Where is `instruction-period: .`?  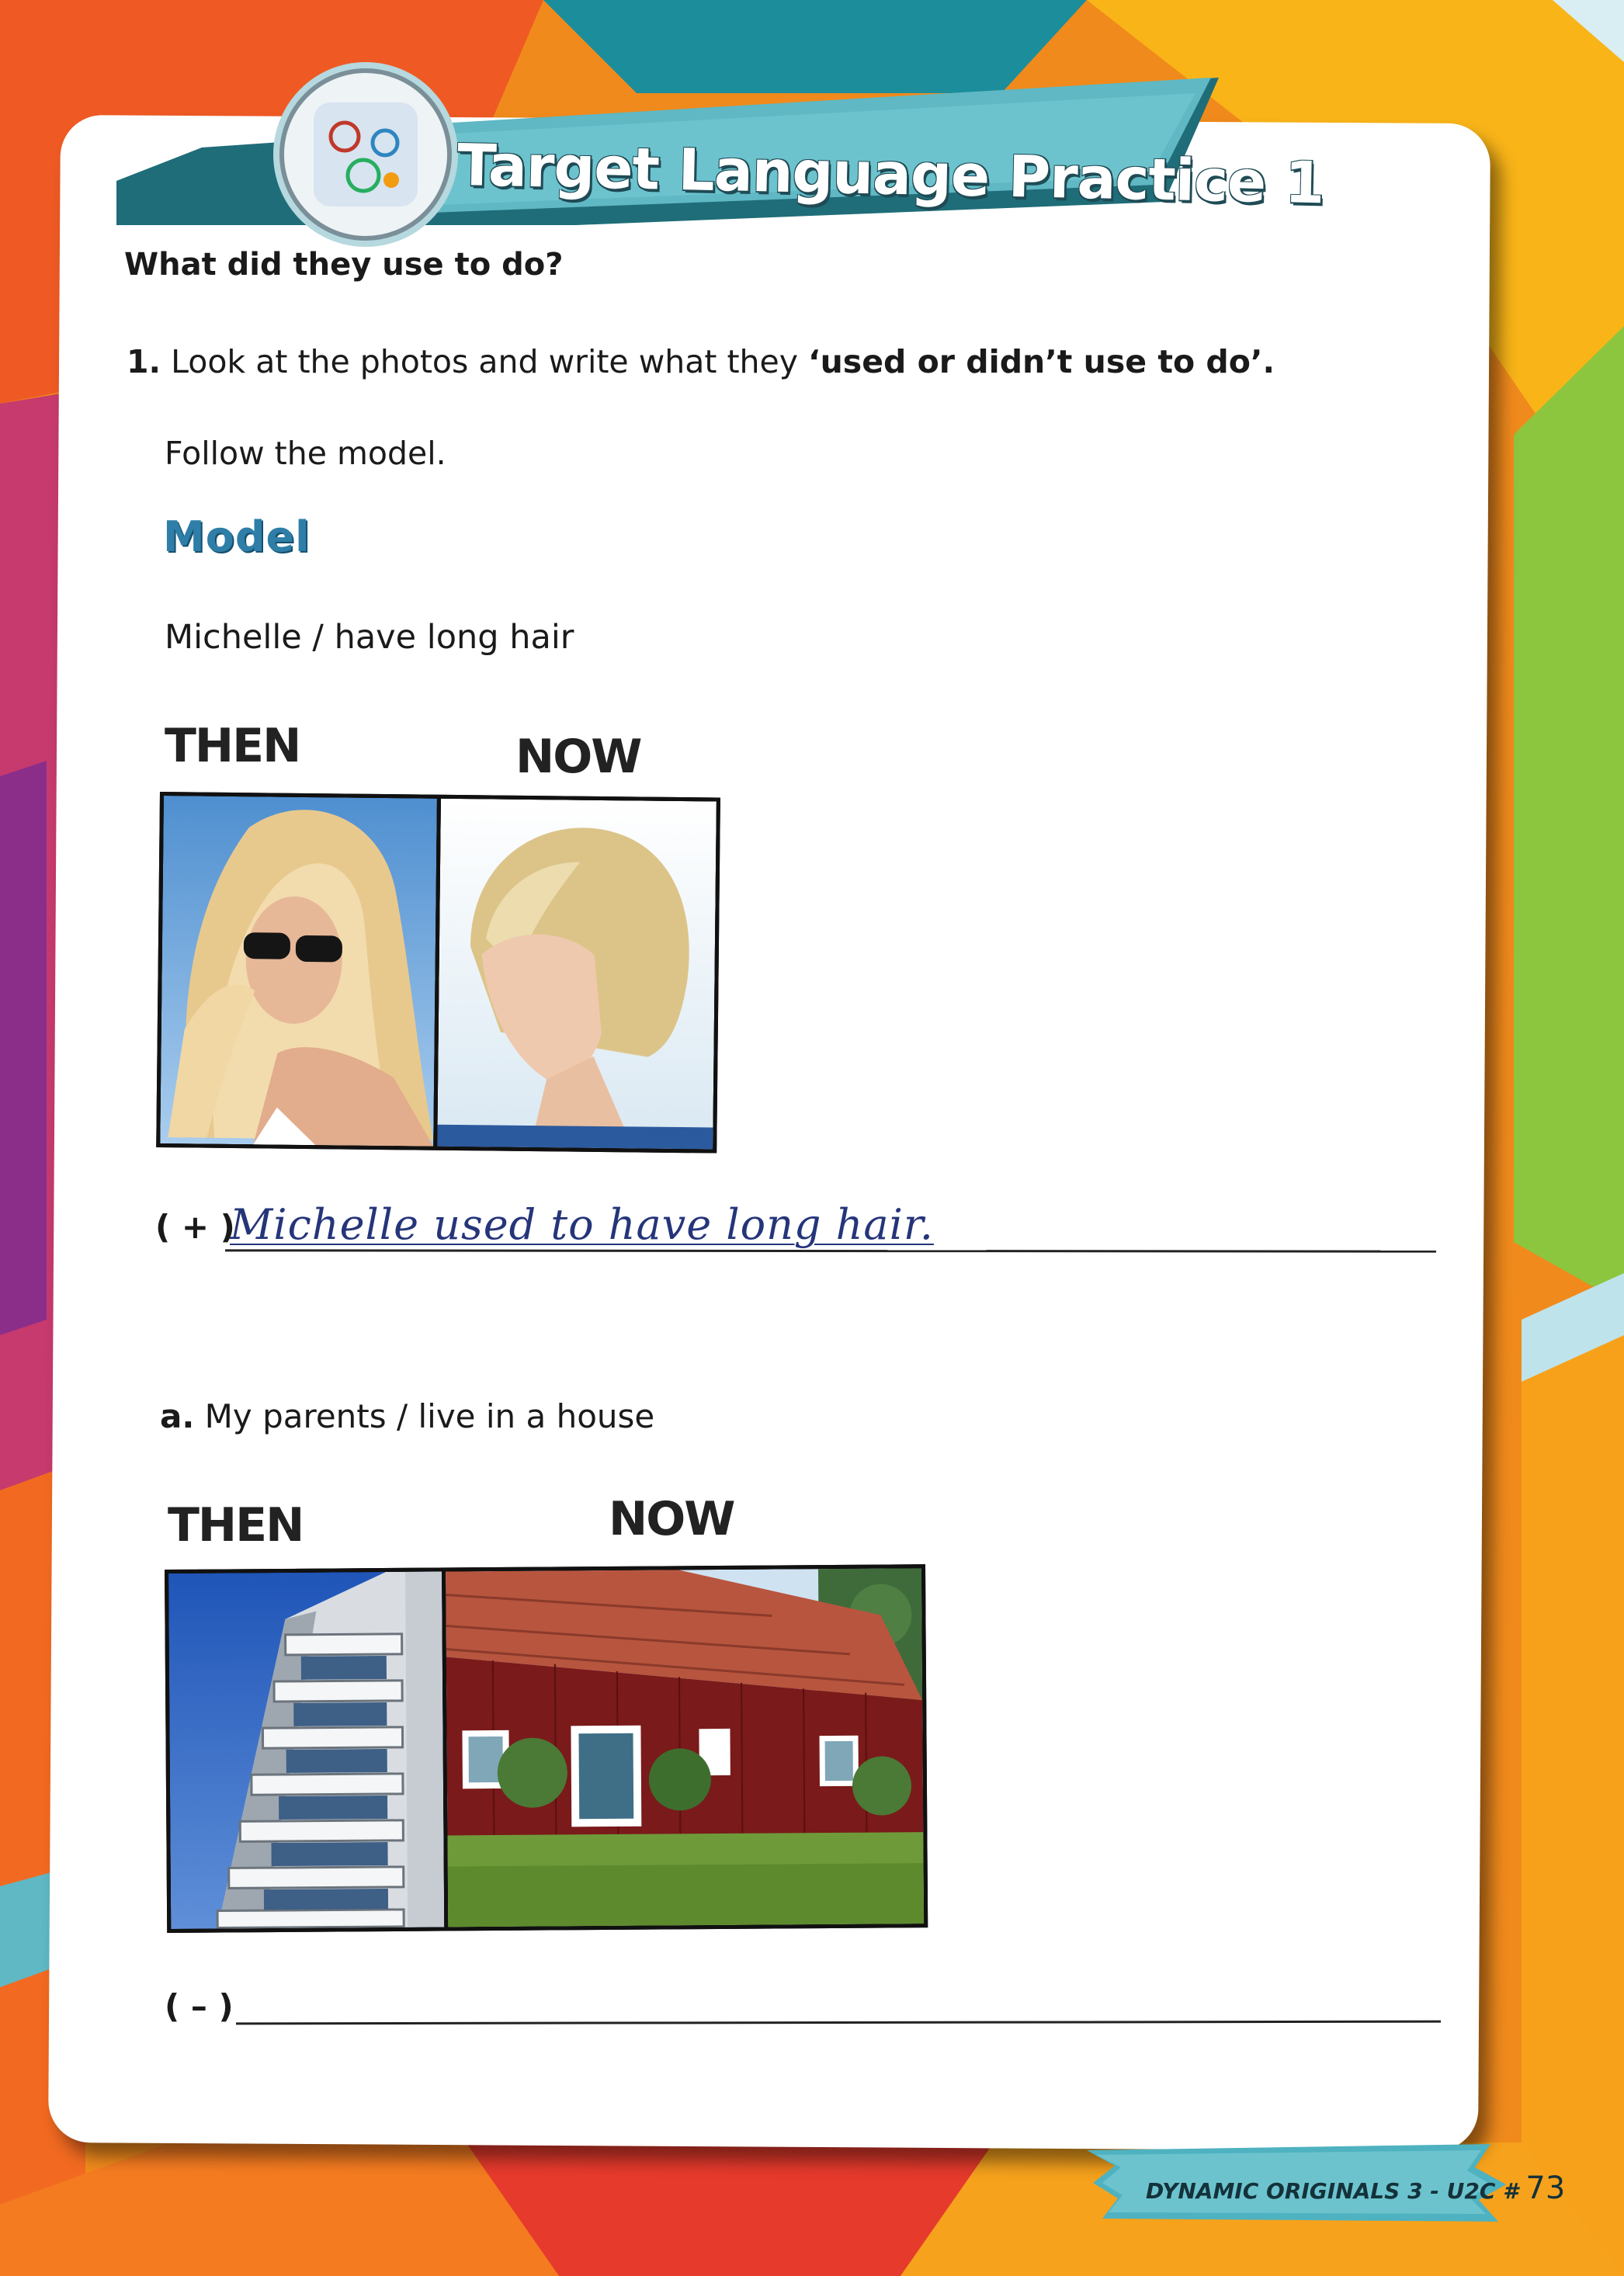 instruction-period: . is located at coordinates (1268, 361).